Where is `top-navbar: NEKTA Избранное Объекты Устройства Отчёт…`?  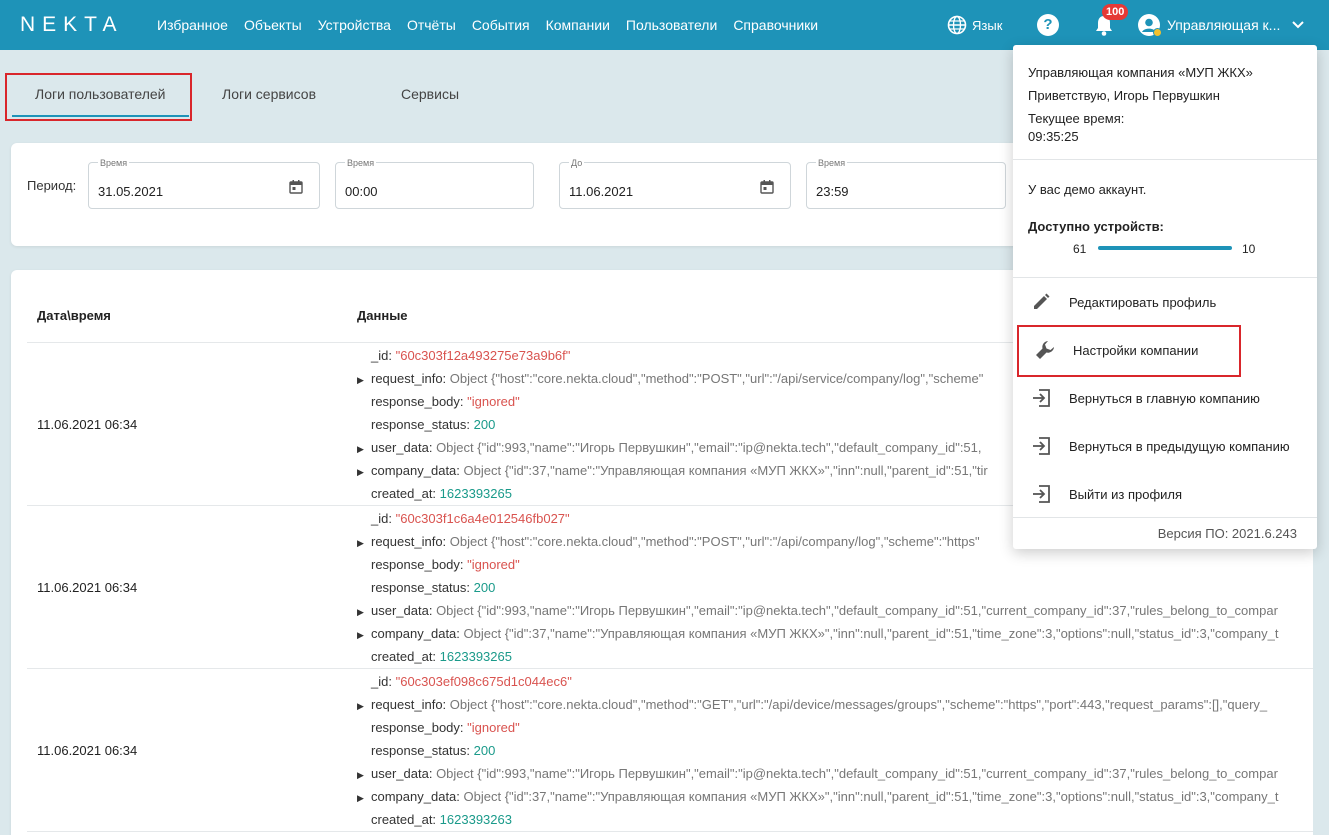 top-navbar: NEKTA Избранное Объекты Устройства Отчёт… is located at coordinates (664, 25).